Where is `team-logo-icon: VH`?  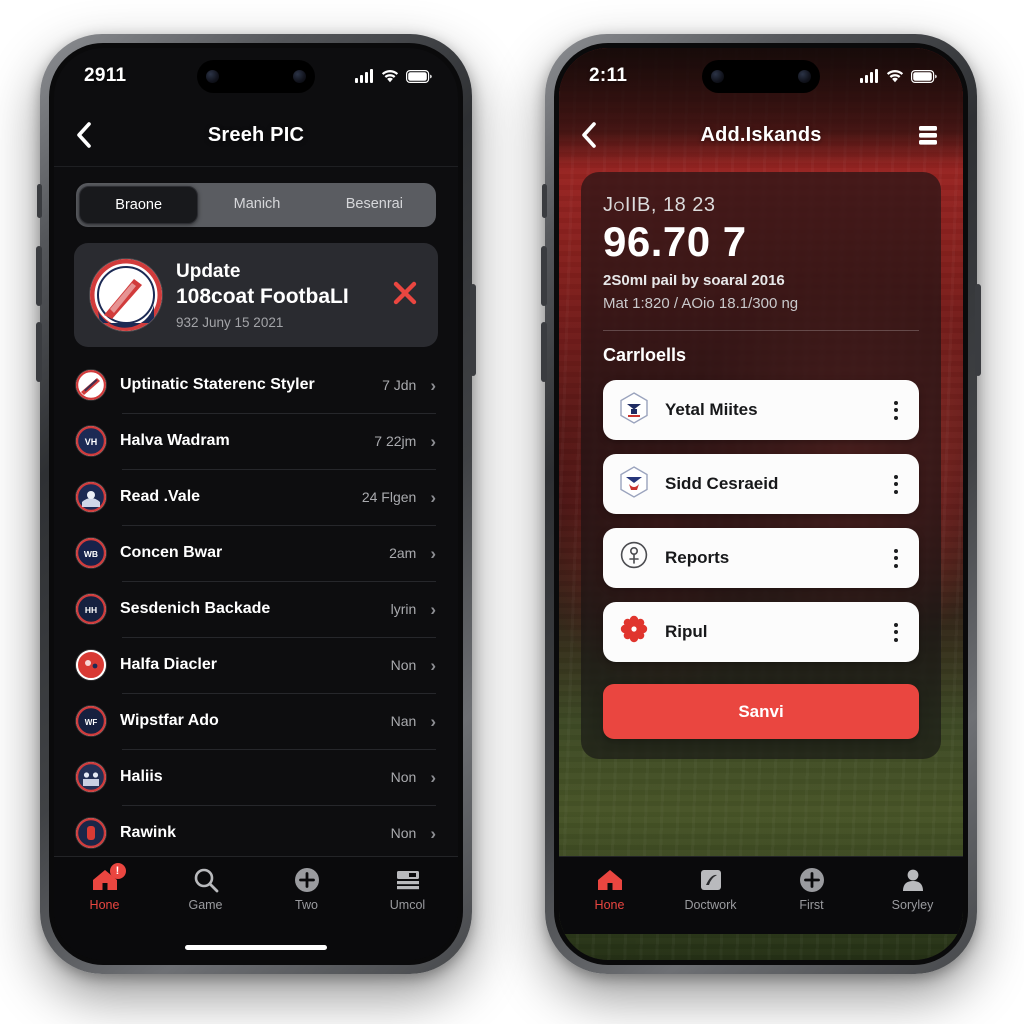
team-logo-icon: VH is located at coordinates (91, 441).